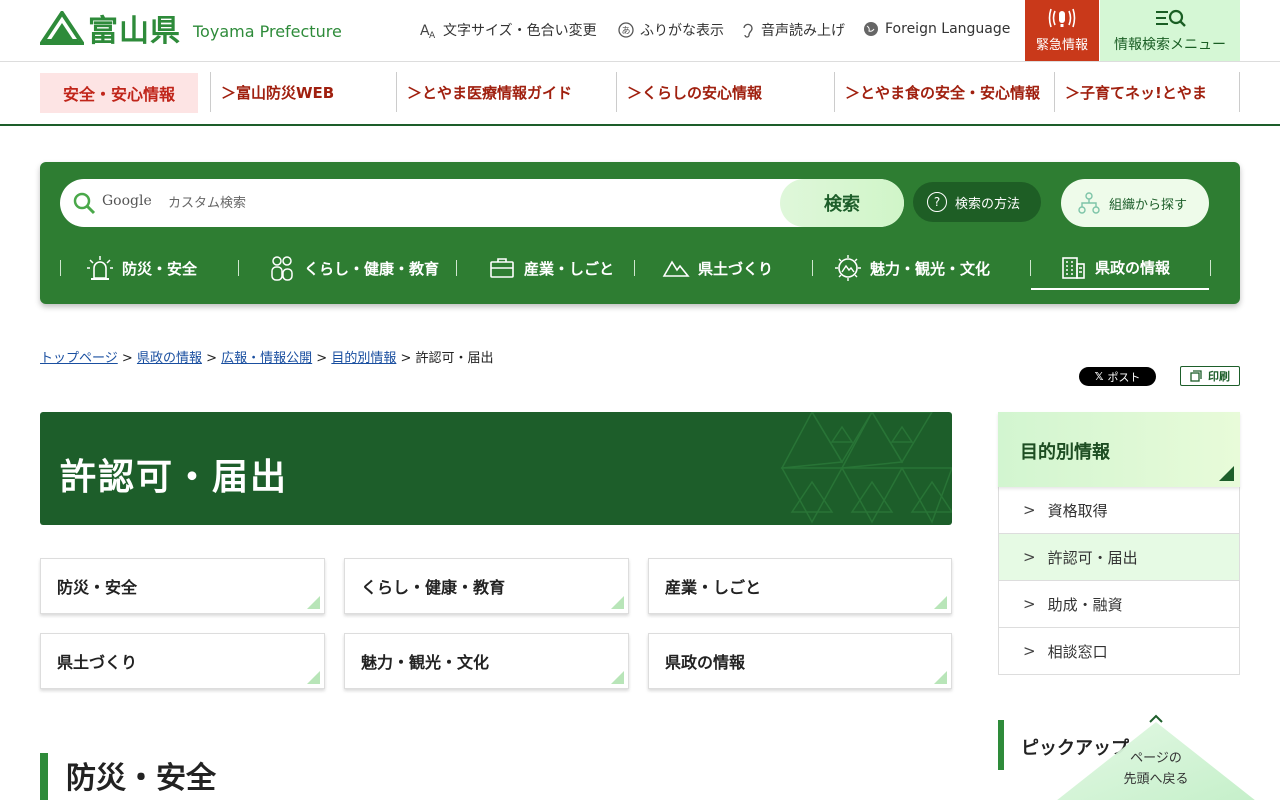  Describe the element at coordinates (502, 268) in the screenshot. I see `briefcase-icon` at that location.